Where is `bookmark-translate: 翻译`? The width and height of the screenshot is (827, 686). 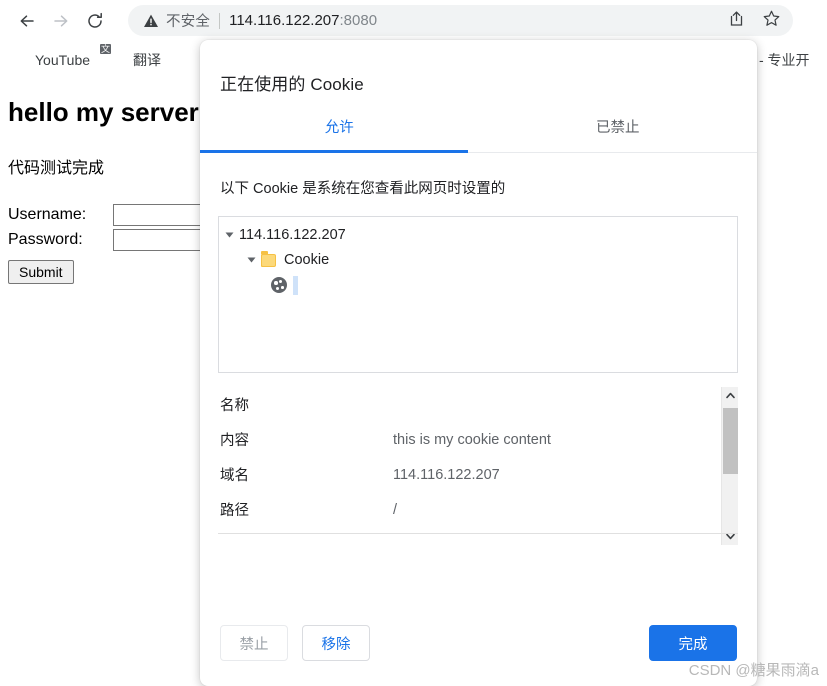 bookmark-translate: 翻译 is located at coordinates (135, 60).